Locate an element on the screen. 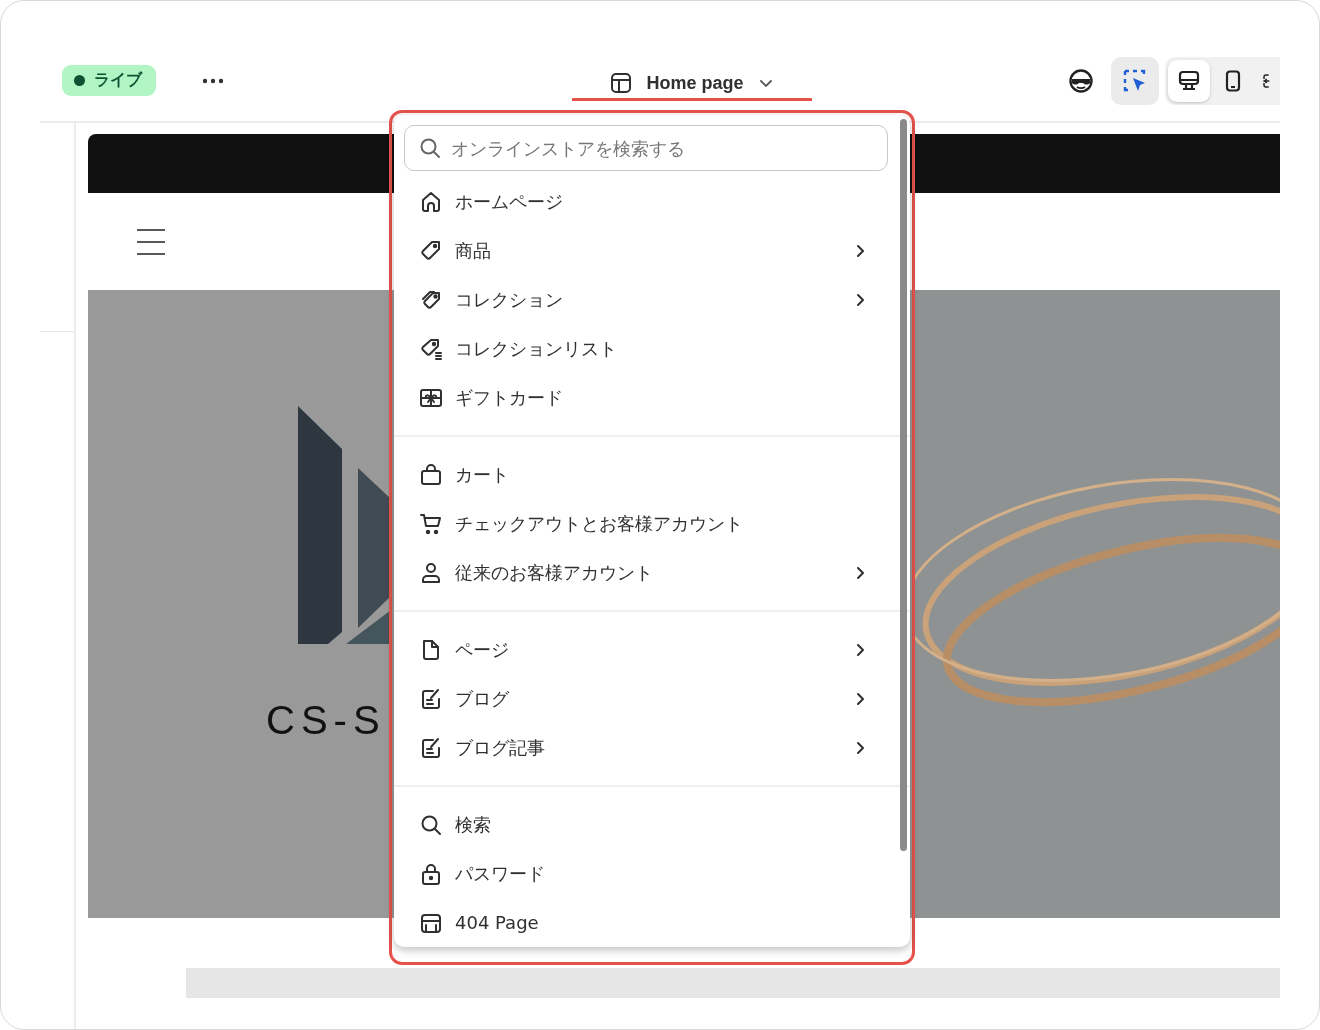 The image size is (1320, 1030). menu-item: 404 Page is located at coordinates (646, 922).